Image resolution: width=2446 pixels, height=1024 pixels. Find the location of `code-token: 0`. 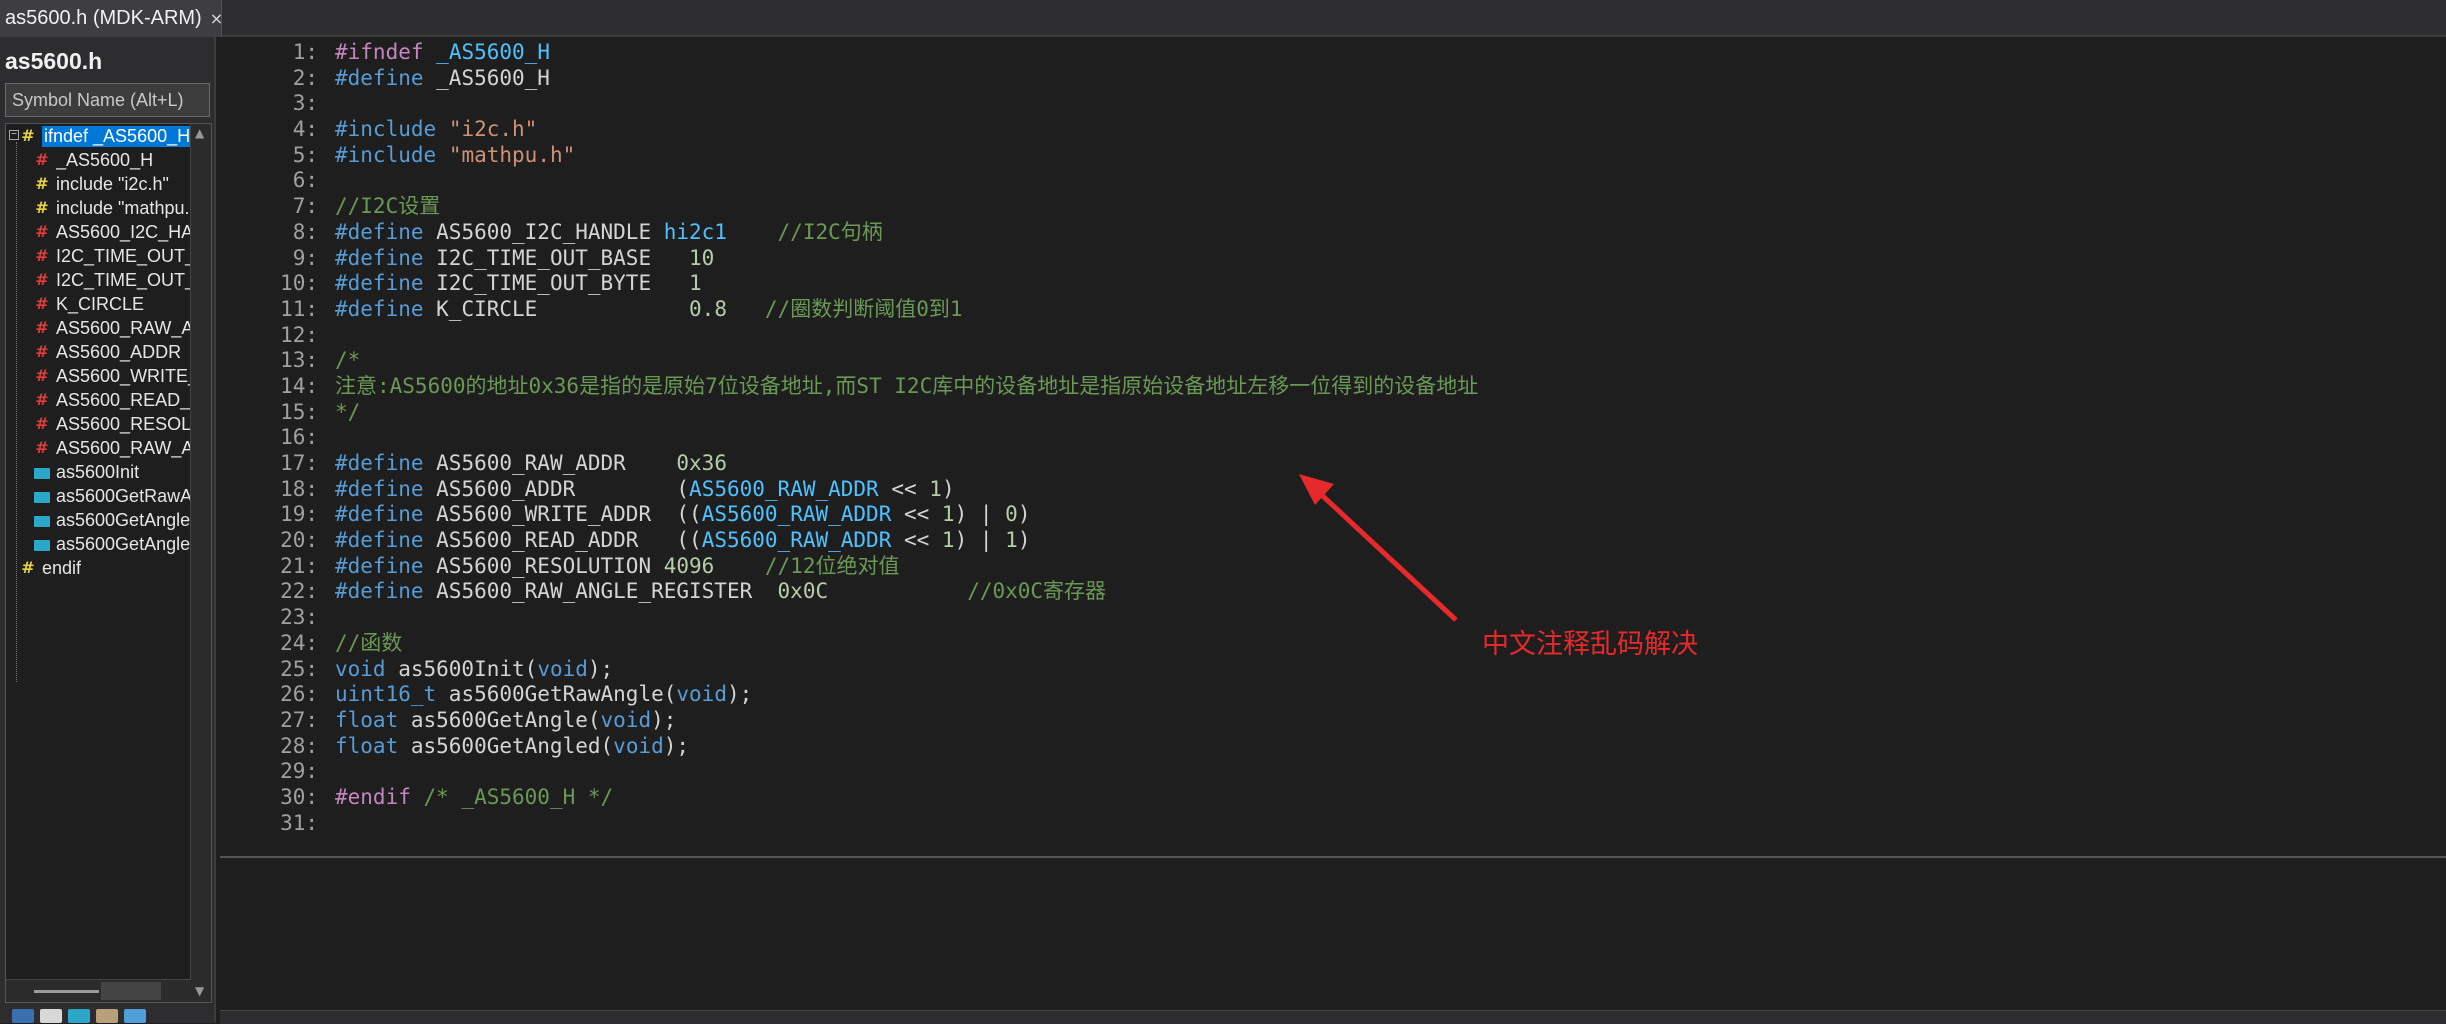

code-token: 0 is located at coordinates (1011, 514).